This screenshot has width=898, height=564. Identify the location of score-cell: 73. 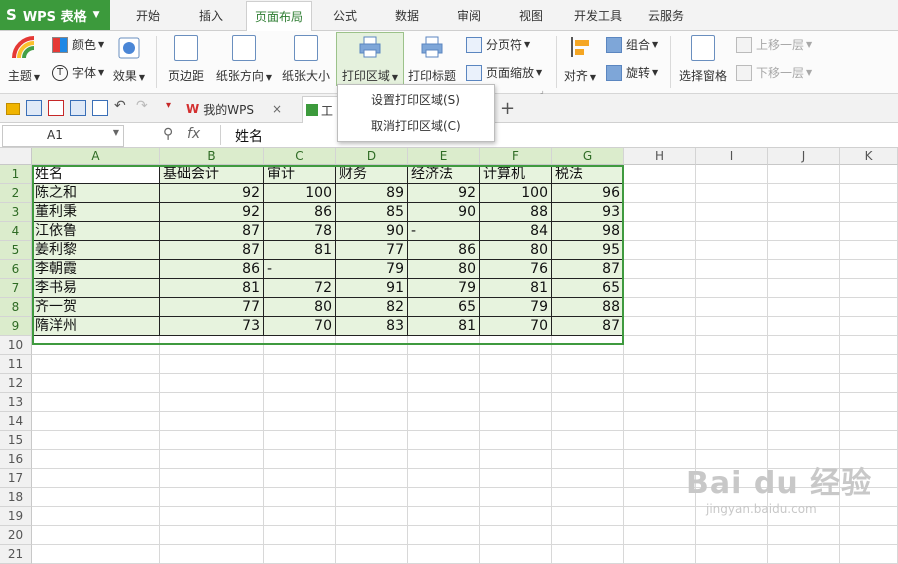
(212, 326).